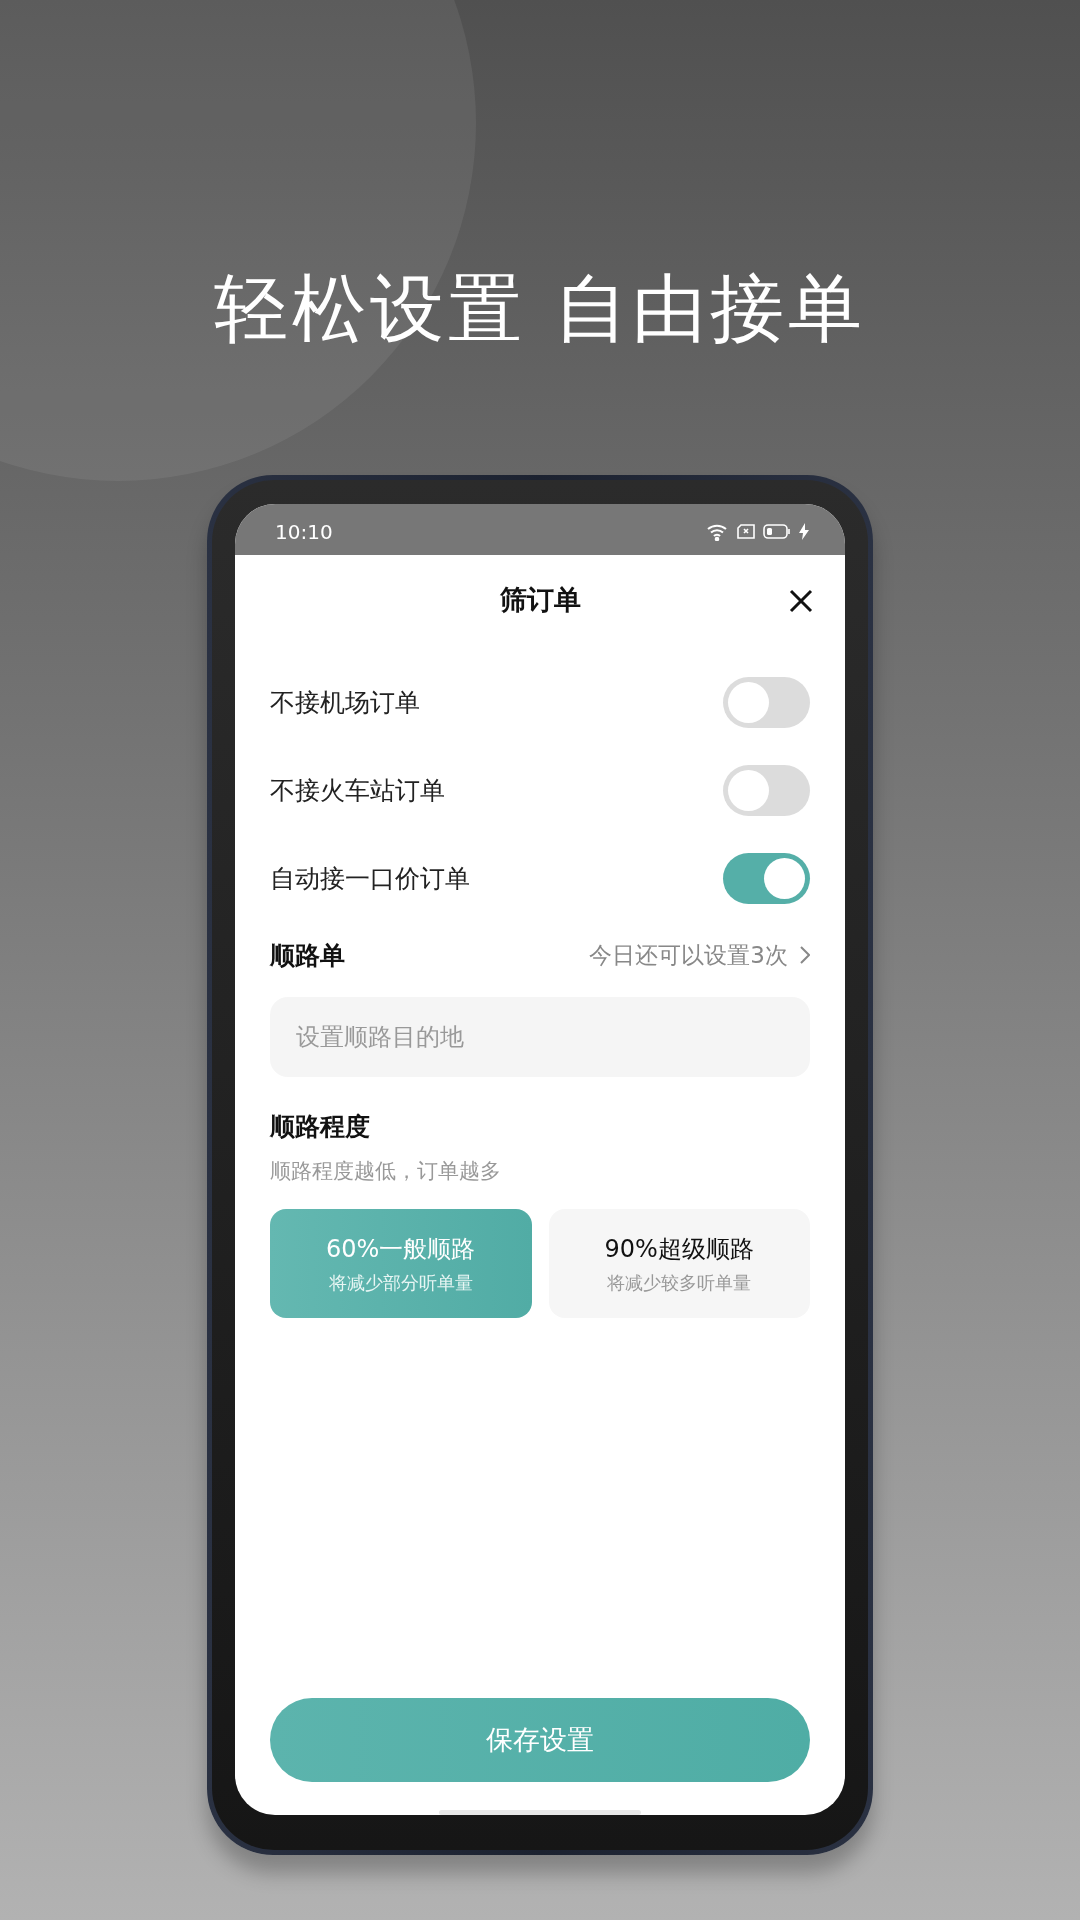  What do you see at coordinates (679, 1282) in the screenshot?
I see `option-subtitle: 将减少较多听单量` at bounding box center [679, 1282].